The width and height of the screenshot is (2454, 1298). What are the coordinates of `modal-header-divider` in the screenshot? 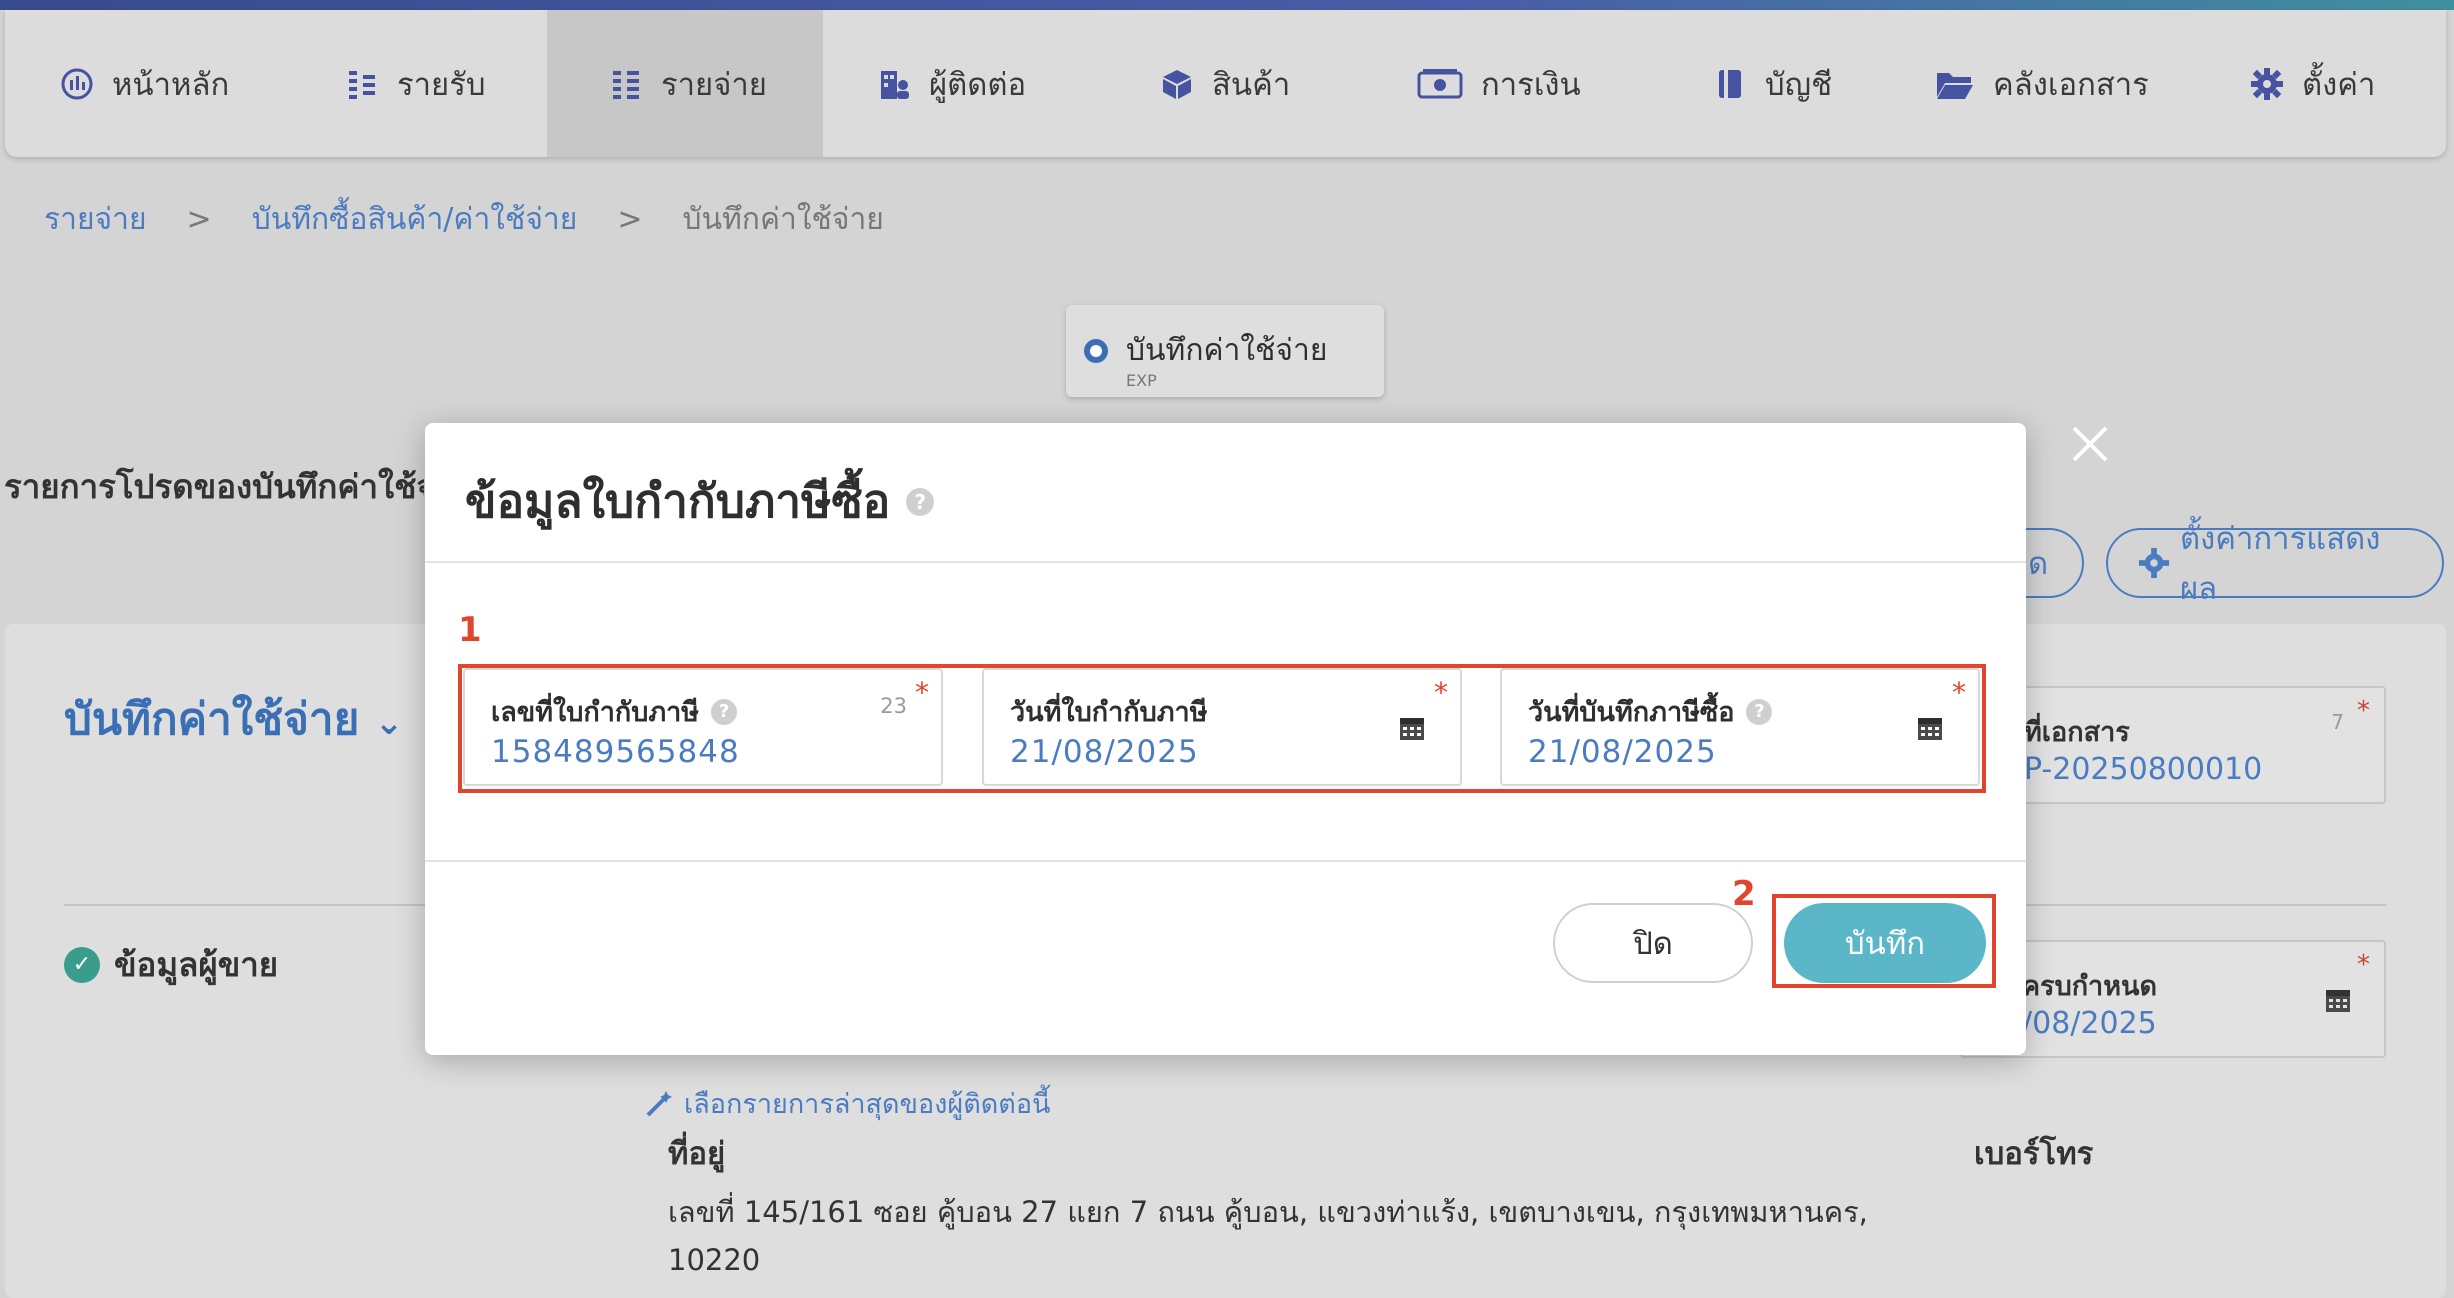 It's located at (1225, 562).